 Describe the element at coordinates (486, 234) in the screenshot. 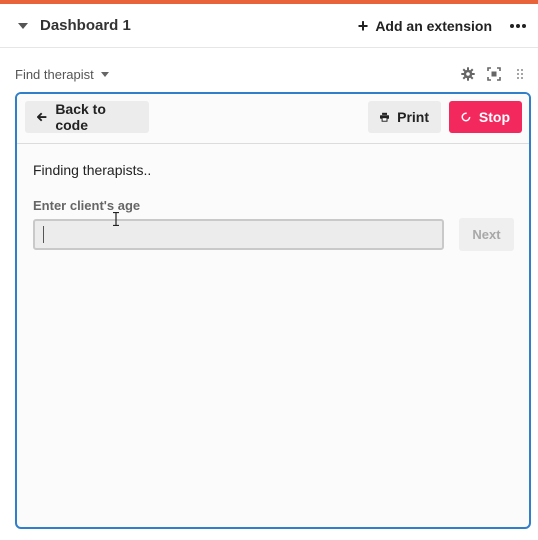

I see `next-button: Next` at that location.